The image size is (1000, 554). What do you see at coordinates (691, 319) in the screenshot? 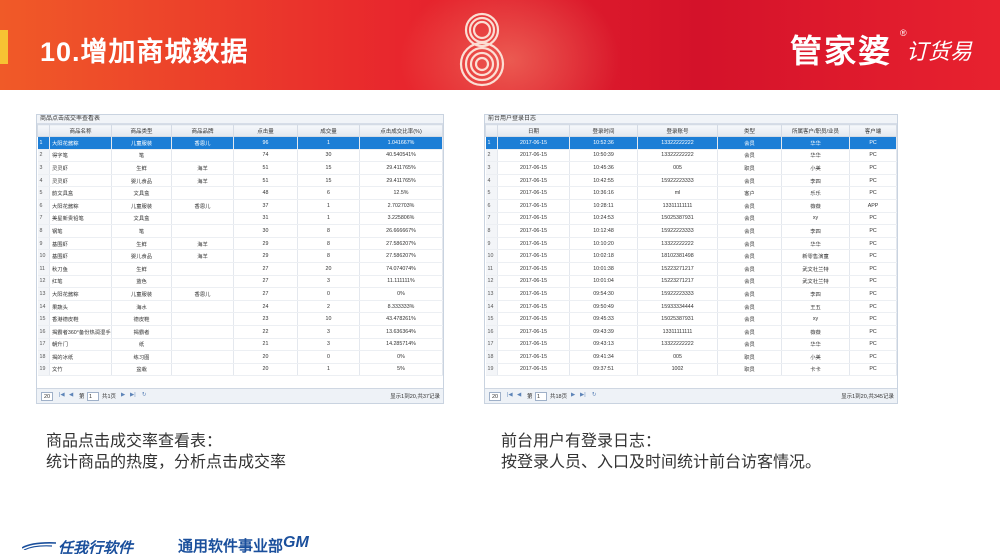
I see `table-row: 15 2017-06-15 09:45:33 15025387931 会员 xy PC` at bounding box center [691, 319].